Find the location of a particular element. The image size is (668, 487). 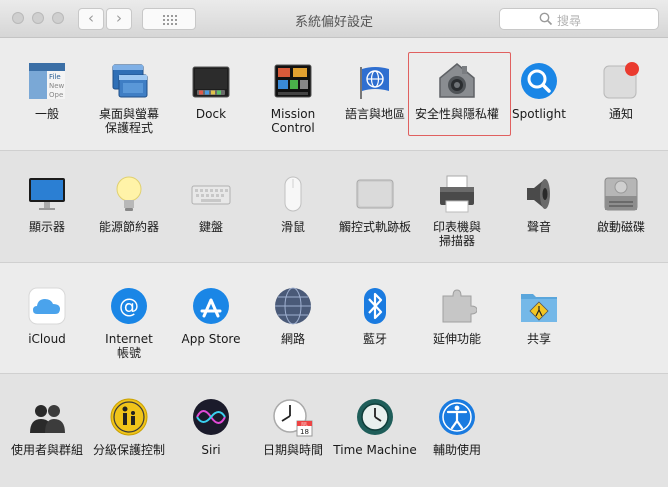

search-icon is located at coordinates (546, 19).